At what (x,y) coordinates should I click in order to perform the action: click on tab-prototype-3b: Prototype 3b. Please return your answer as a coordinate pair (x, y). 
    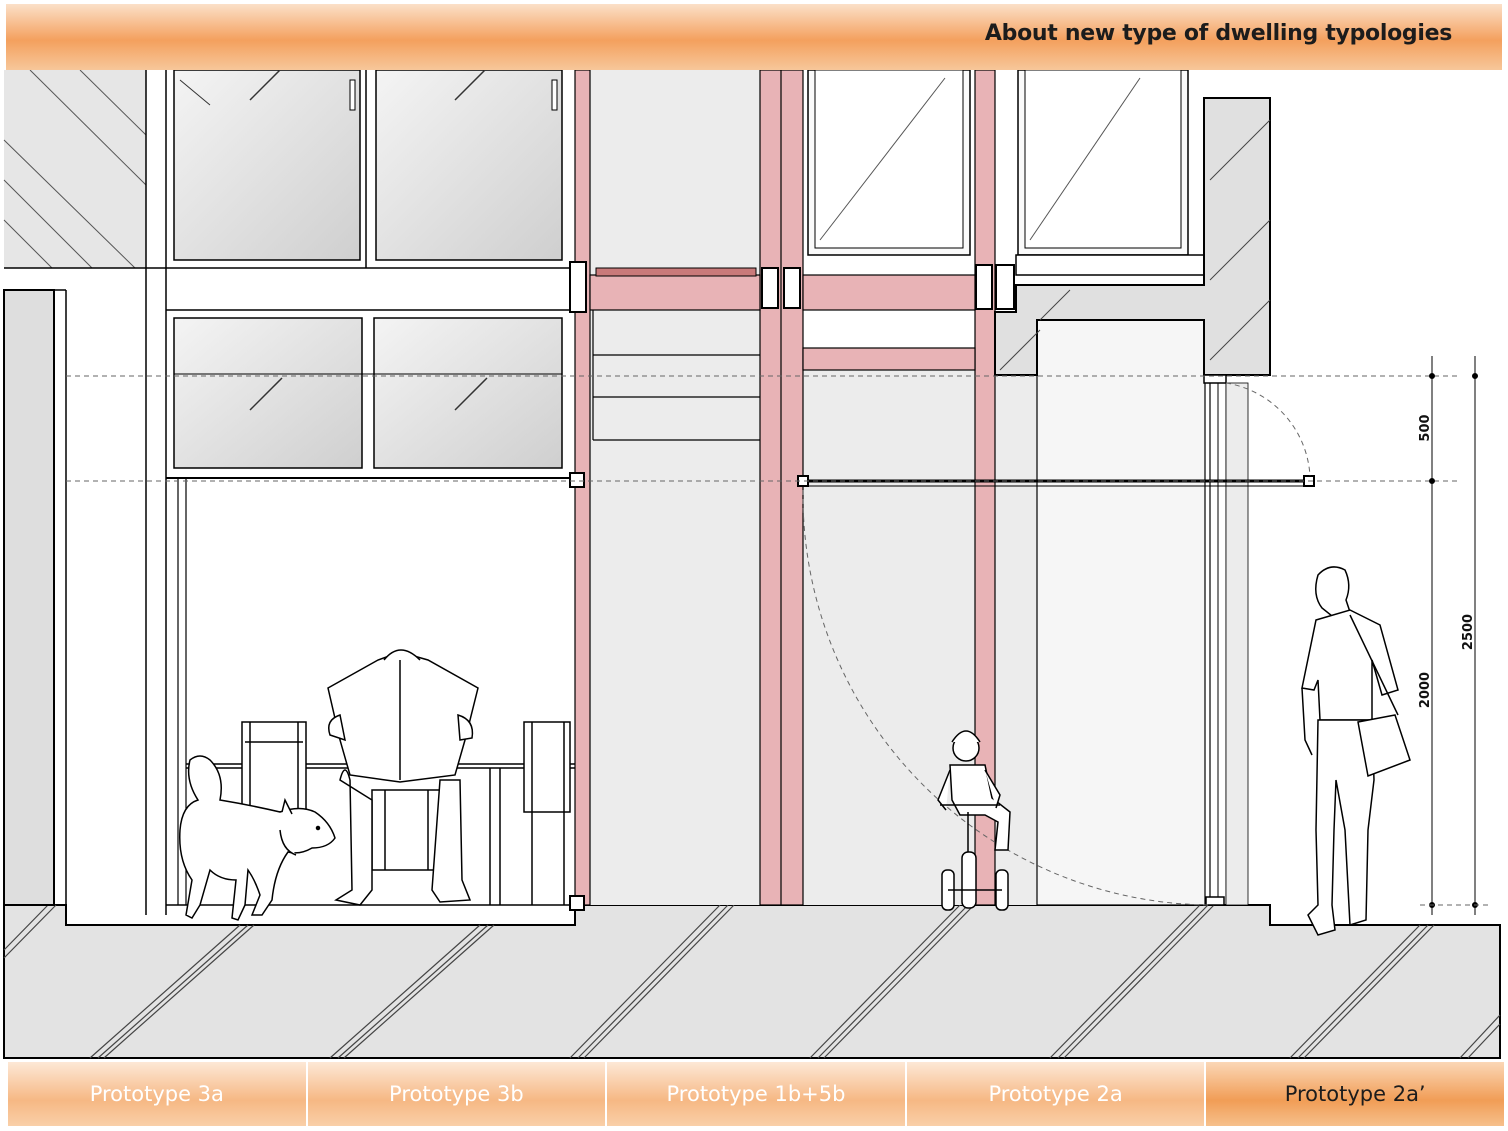
    Looking at the image, I should click on (457, 1094).